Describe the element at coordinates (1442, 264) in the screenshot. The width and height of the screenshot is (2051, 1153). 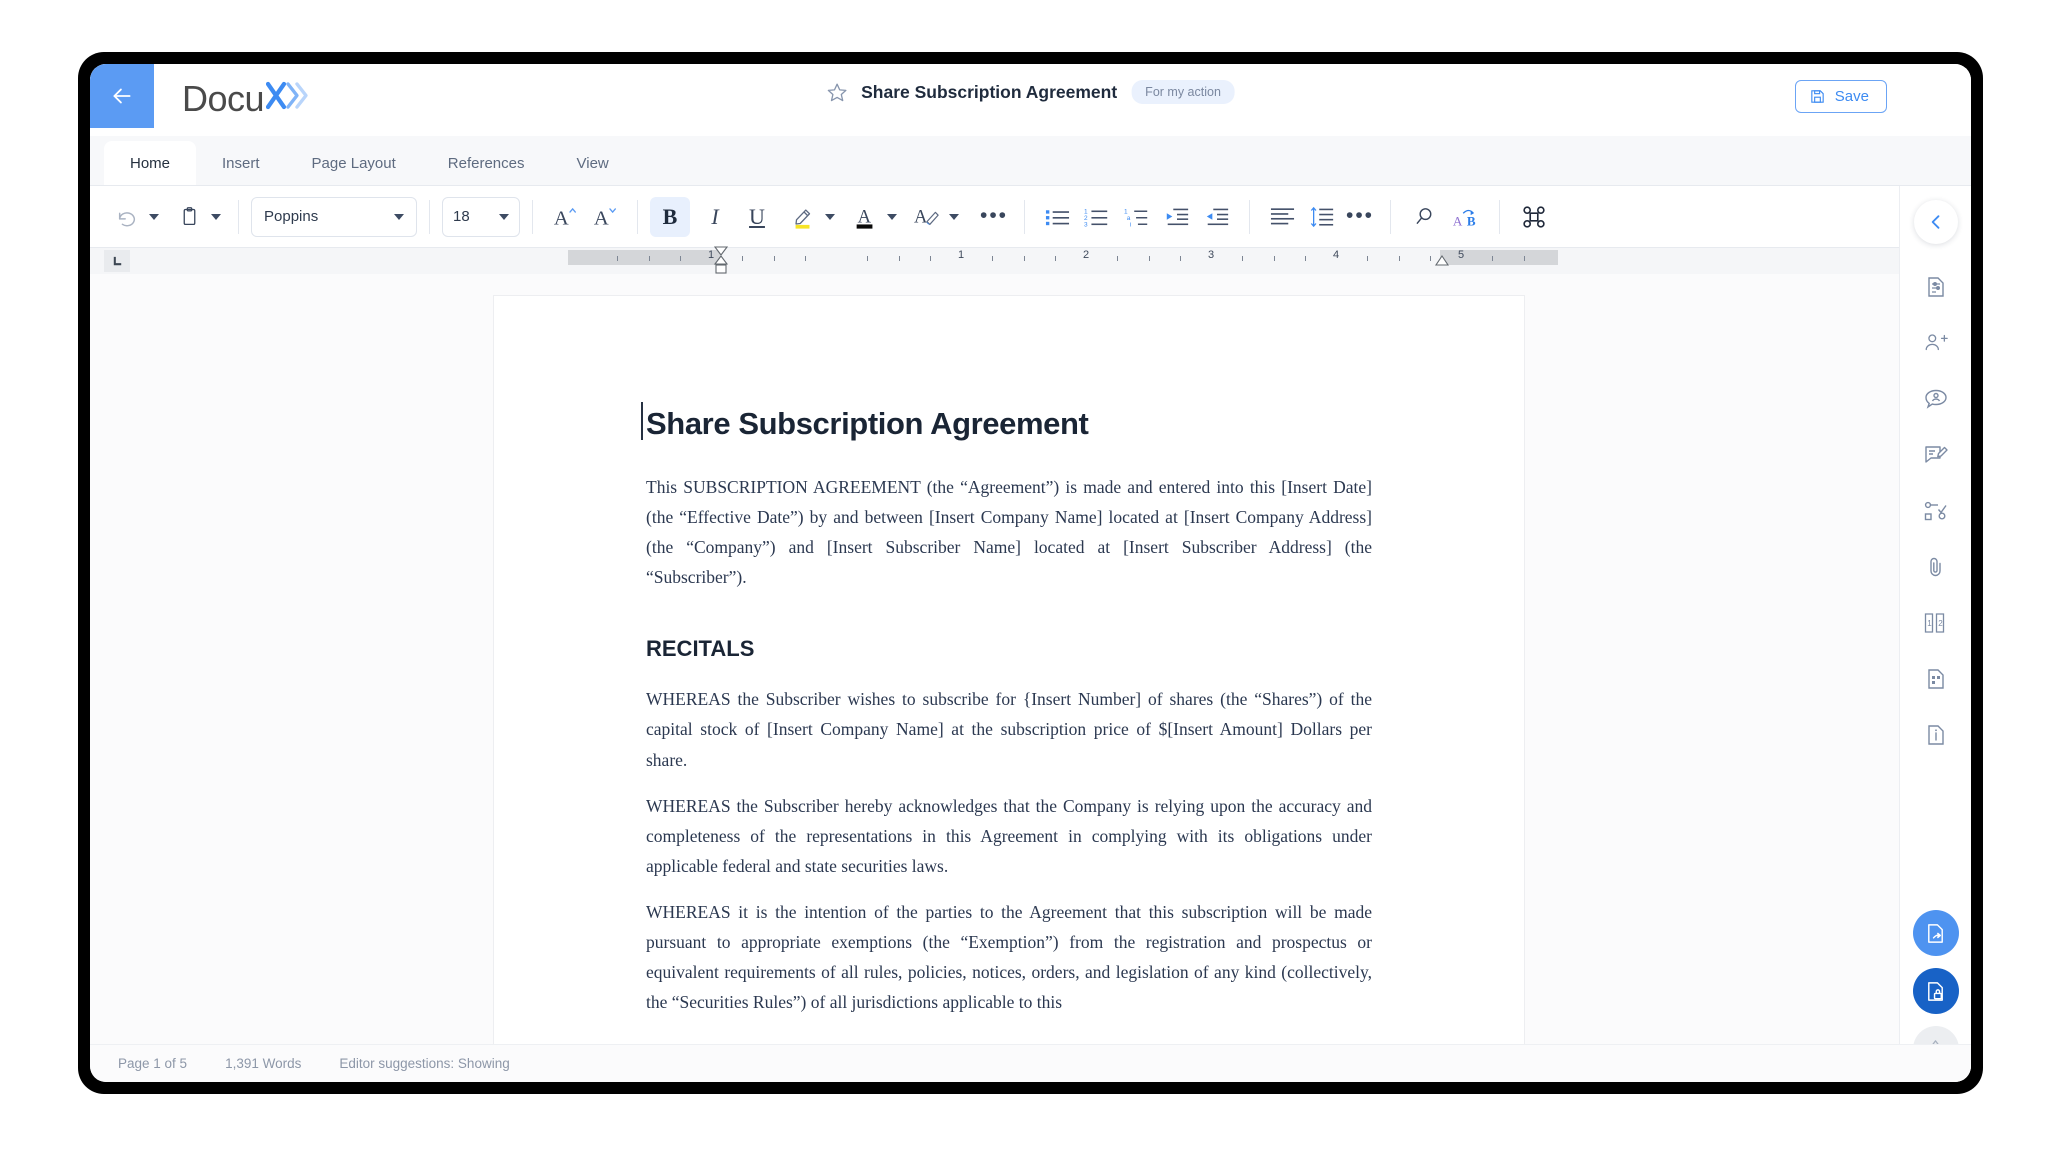
I see `right-indent-marker` at that location.